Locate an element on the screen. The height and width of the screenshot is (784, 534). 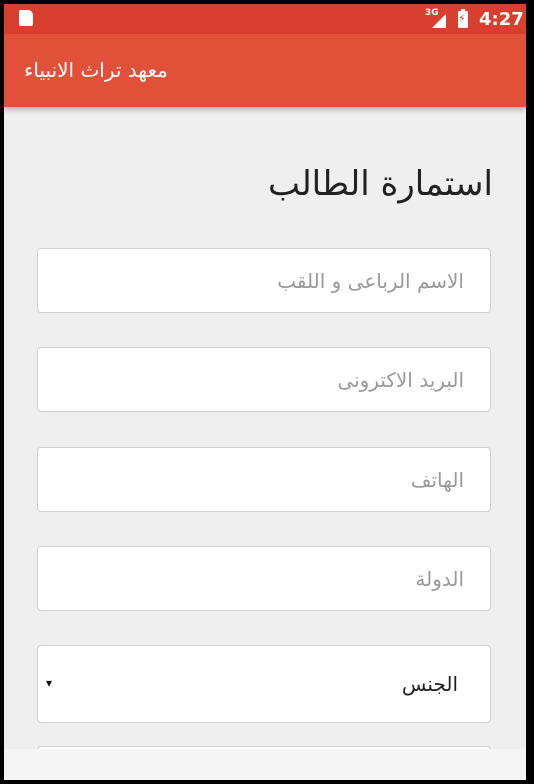
sd-card-icon is located at coordinates (26, 18).